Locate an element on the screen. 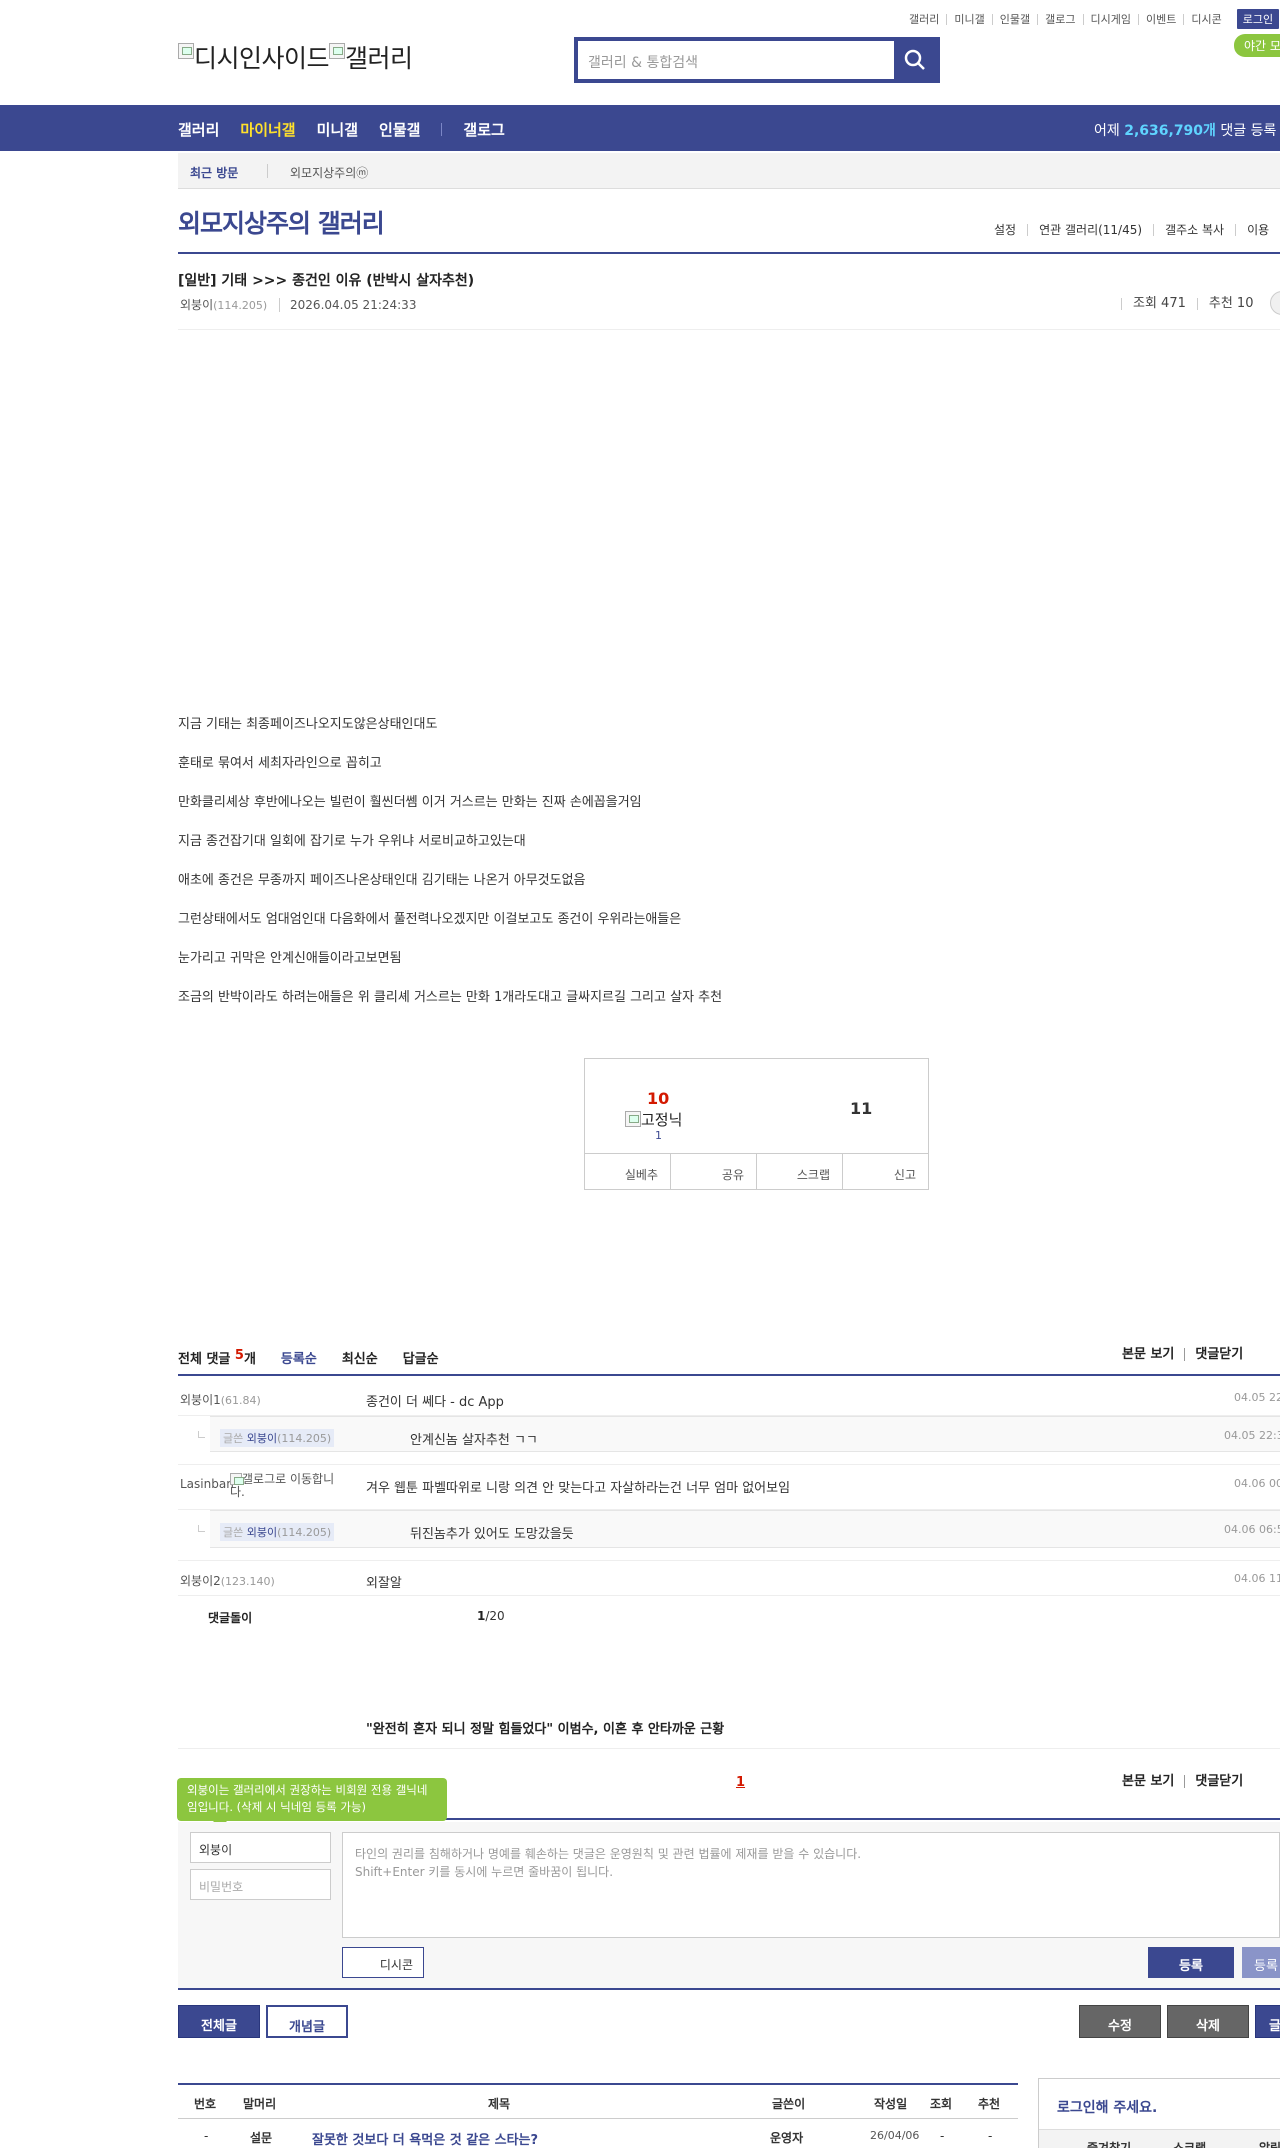  related-galleries: 연관 갤러리(11/45) is located at coordinates (1090, 230).